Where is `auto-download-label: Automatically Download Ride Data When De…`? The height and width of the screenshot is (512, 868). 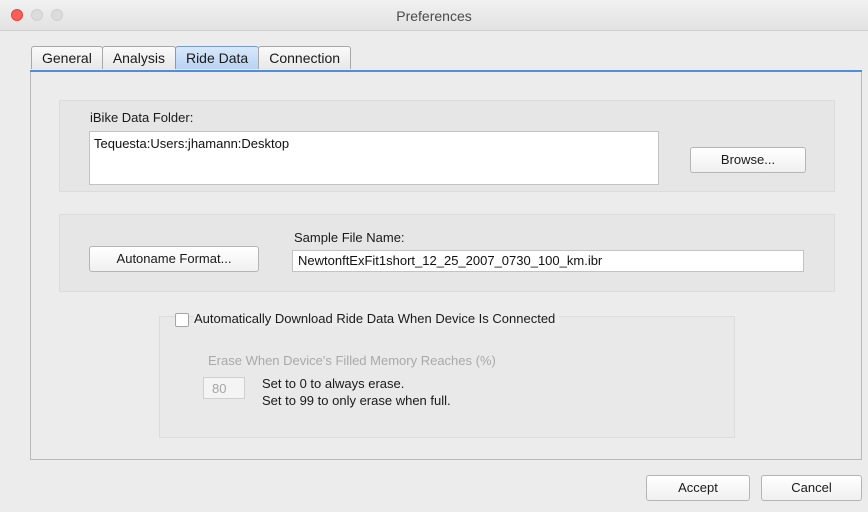
auto-download-label: Automatically Download Ride Data When De… is located at coordinates (377, 318).